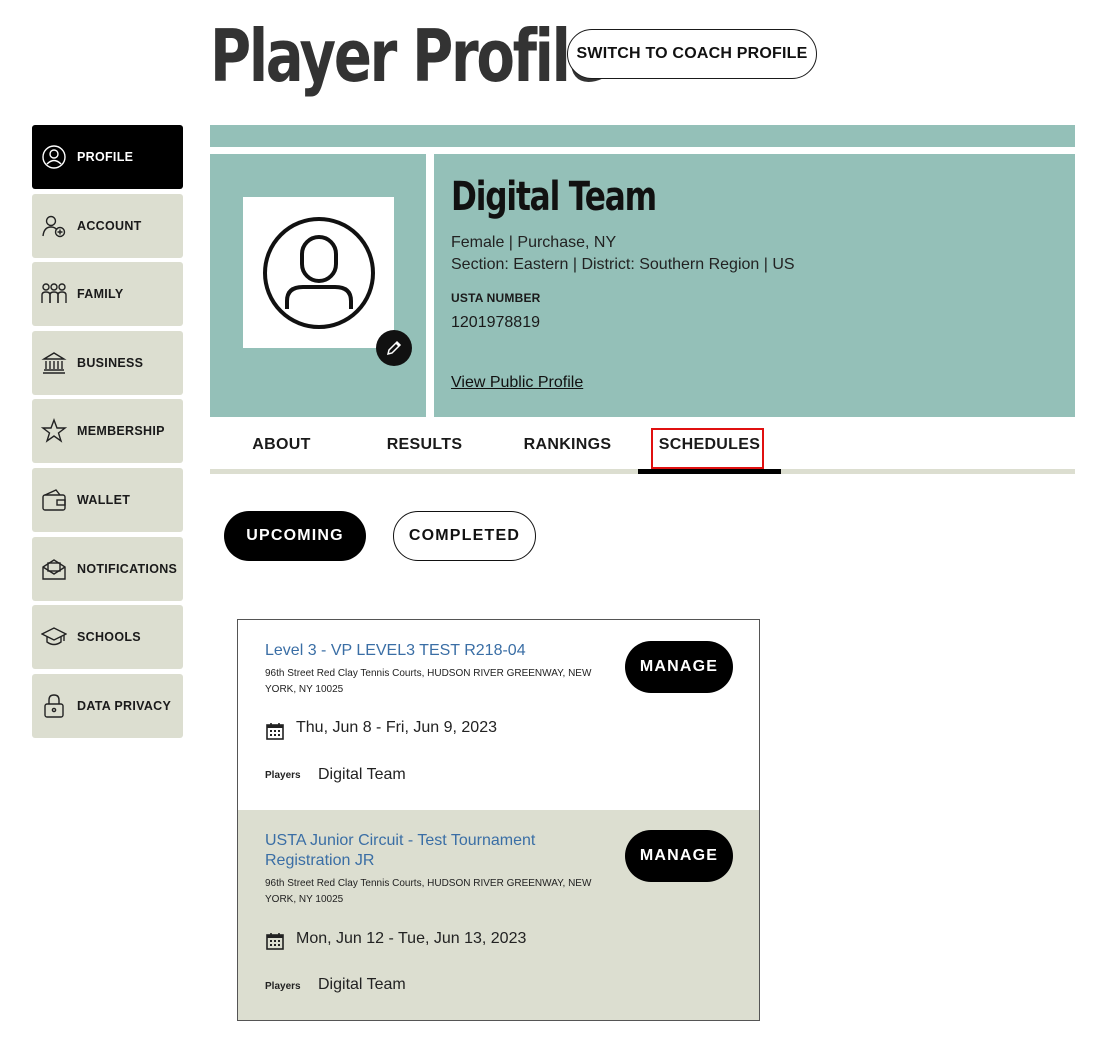  I want to click on sidebar-item-data-privacy: DATA PRIVACY, so click(107, 705).